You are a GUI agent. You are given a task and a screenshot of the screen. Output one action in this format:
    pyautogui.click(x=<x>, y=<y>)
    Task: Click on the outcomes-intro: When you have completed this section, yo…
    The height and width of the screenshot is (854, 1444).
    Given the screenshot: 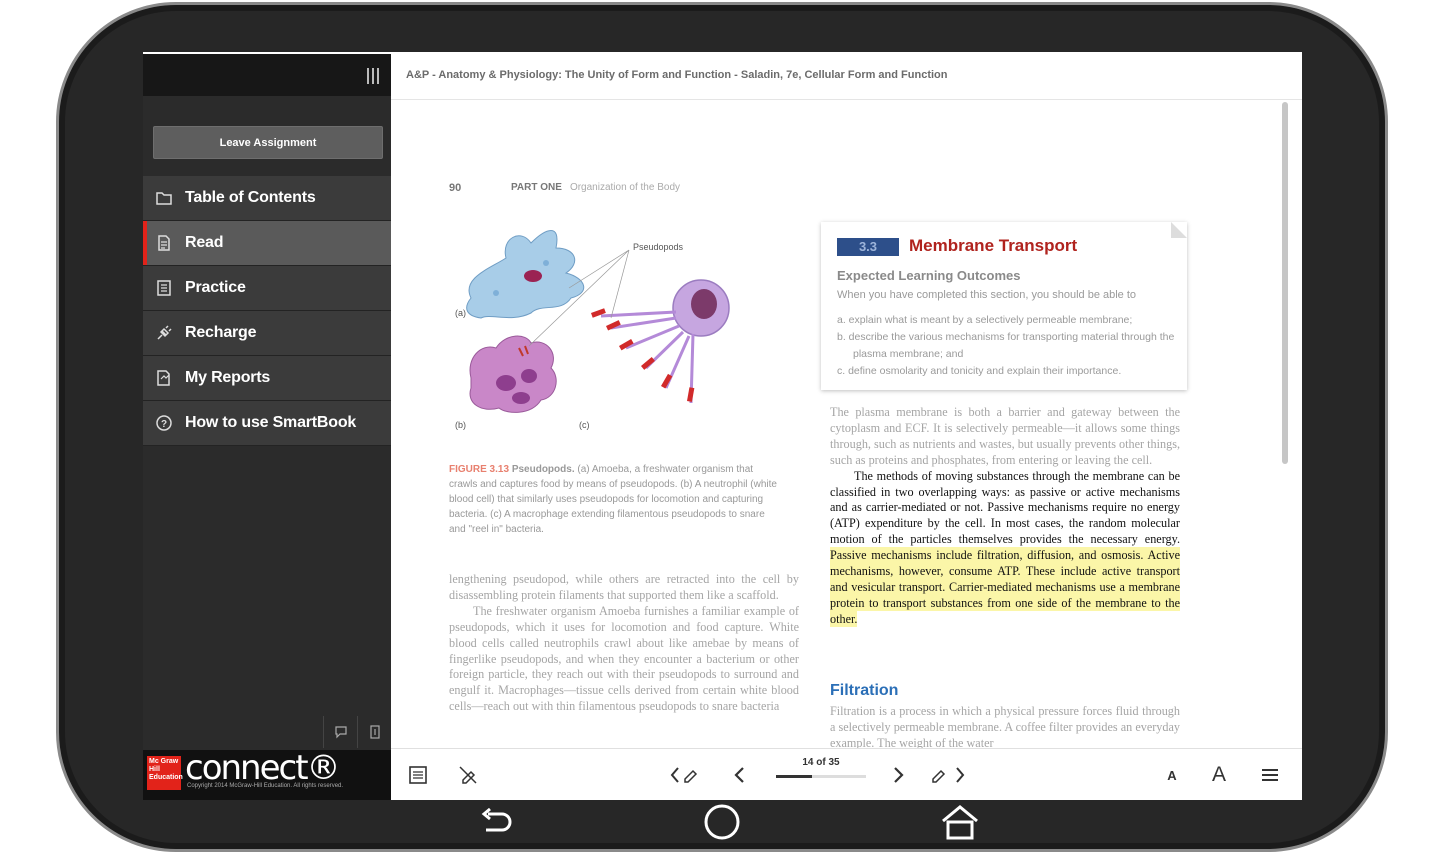 What is the action you would take?
    pyautogui.click(x=987, y=295)
    